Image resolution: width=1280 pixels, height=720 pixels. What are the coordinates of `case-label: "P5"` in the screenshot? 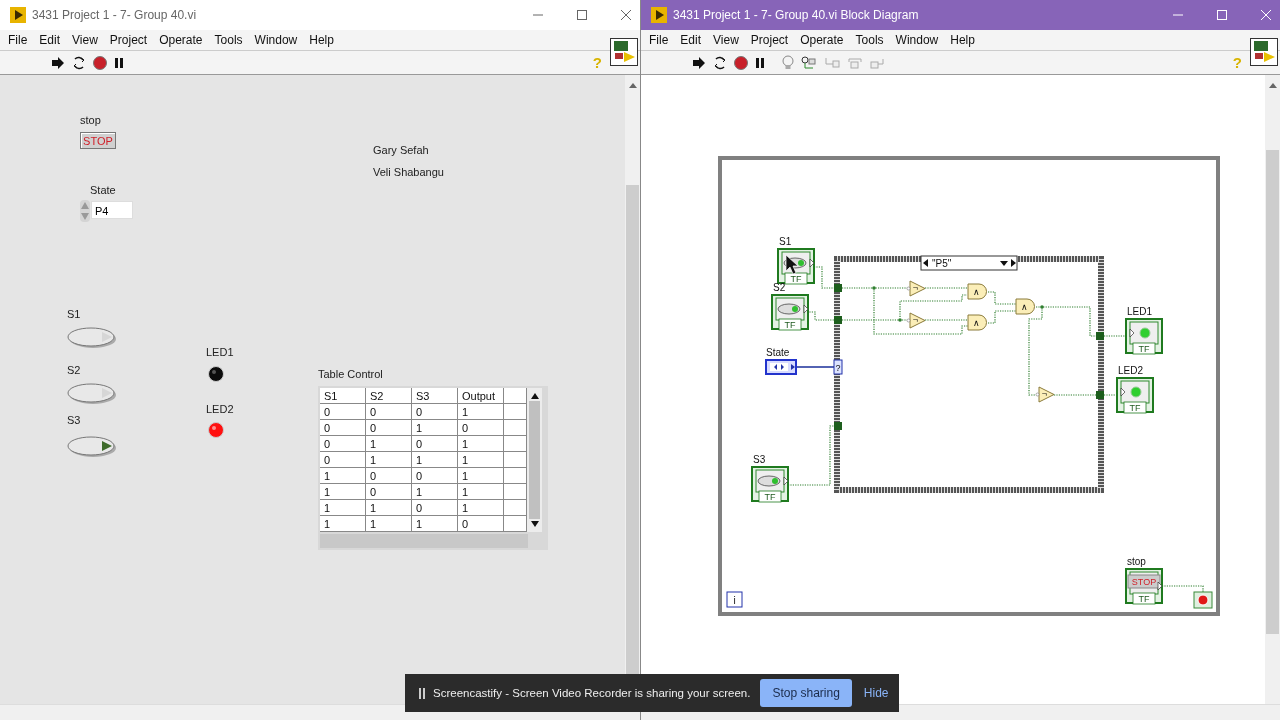 It's located at (942, 263).